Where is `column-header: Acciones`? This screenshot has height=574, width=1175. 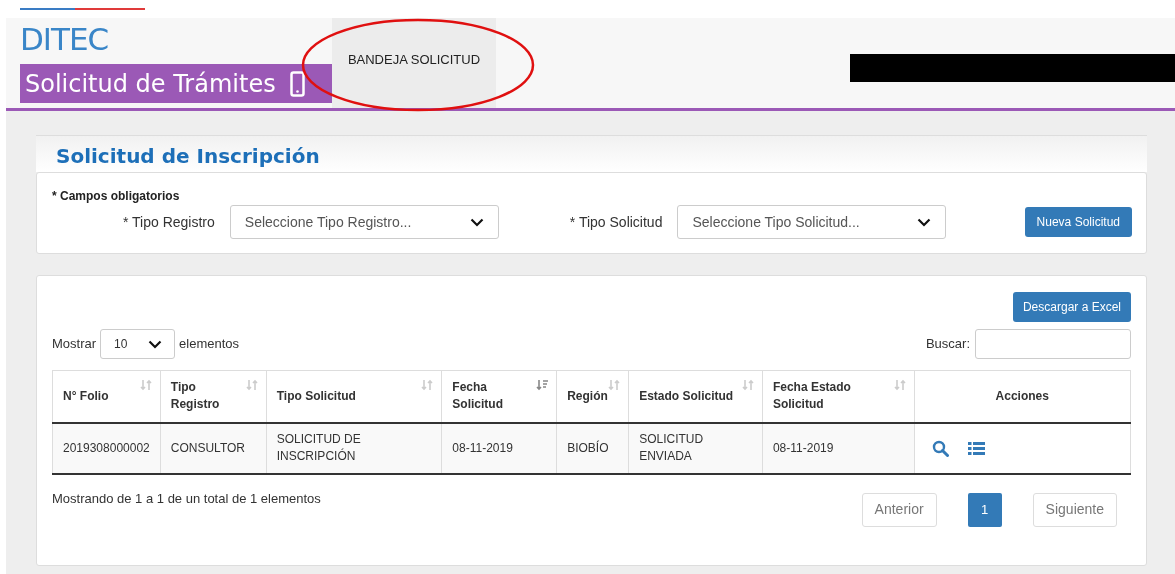 column-header: Acciones is located at coordinates (1022, 396).